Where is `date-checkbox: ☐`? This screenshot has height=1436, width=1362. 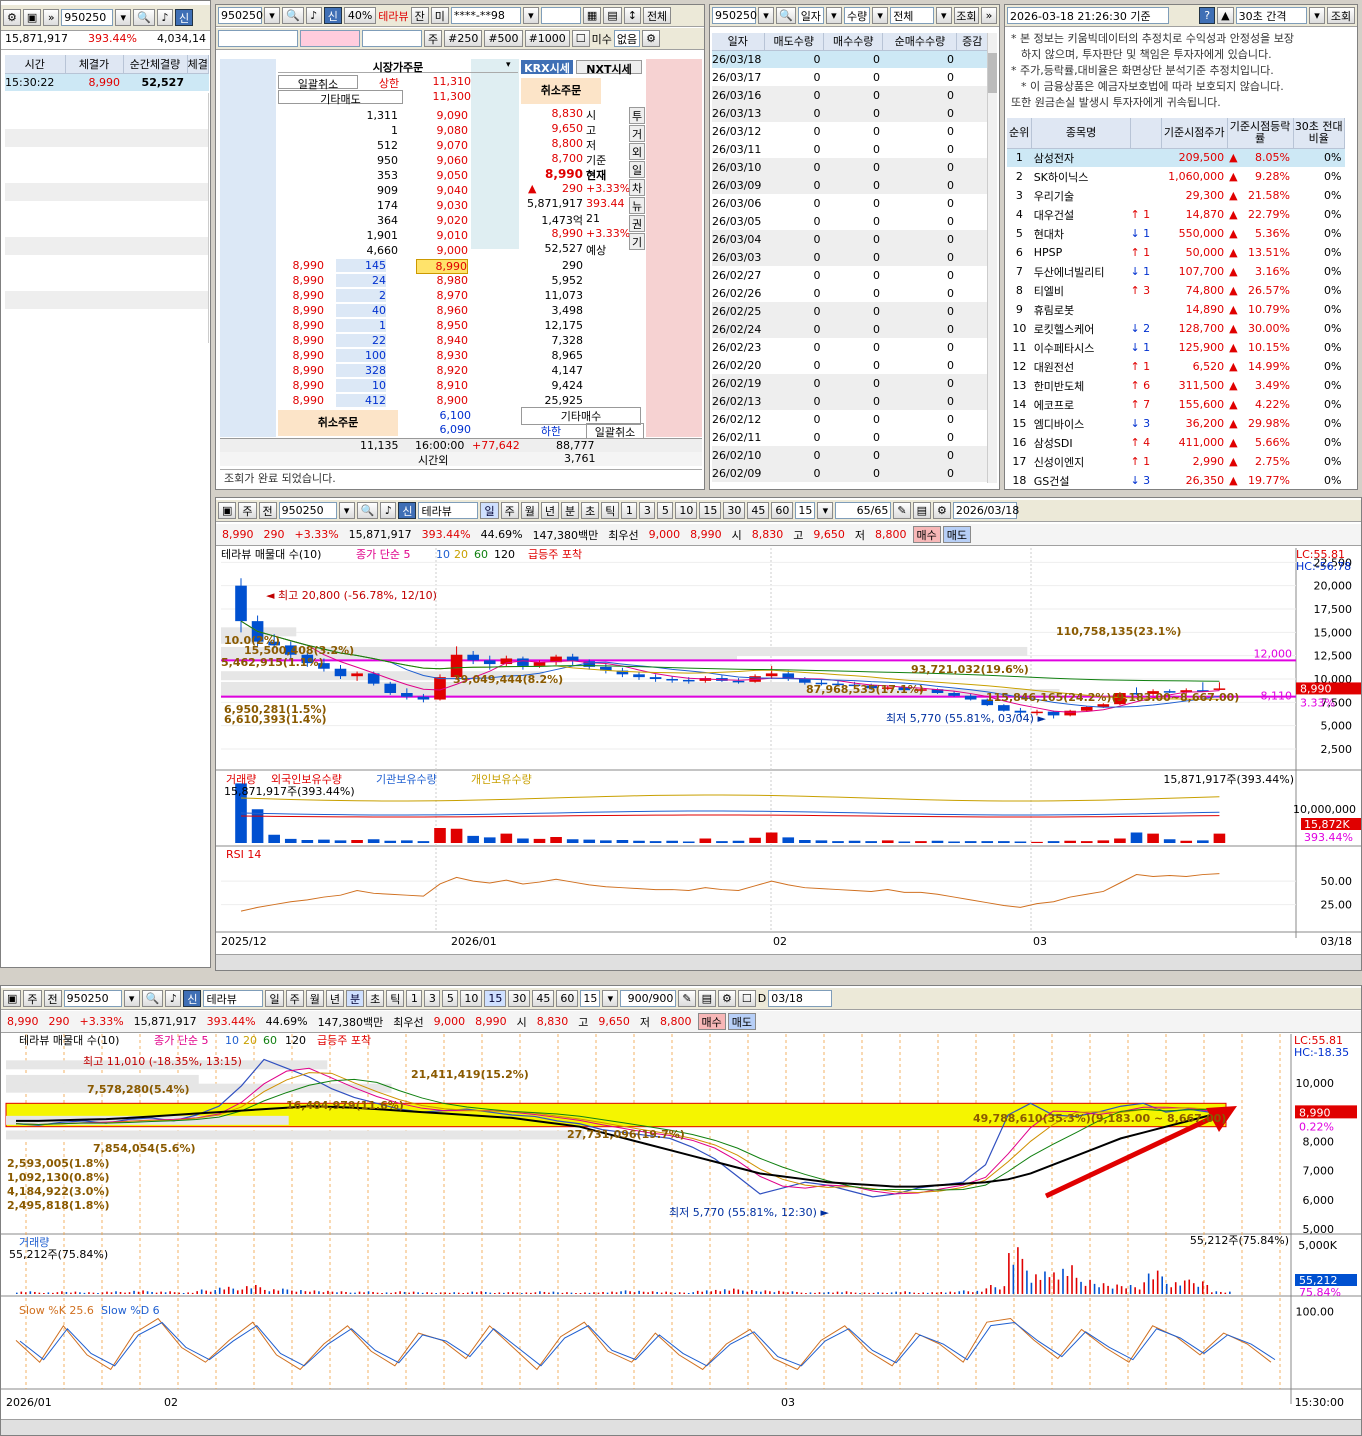
date-checkbox: ☐ is located at coordinates (746, 998).